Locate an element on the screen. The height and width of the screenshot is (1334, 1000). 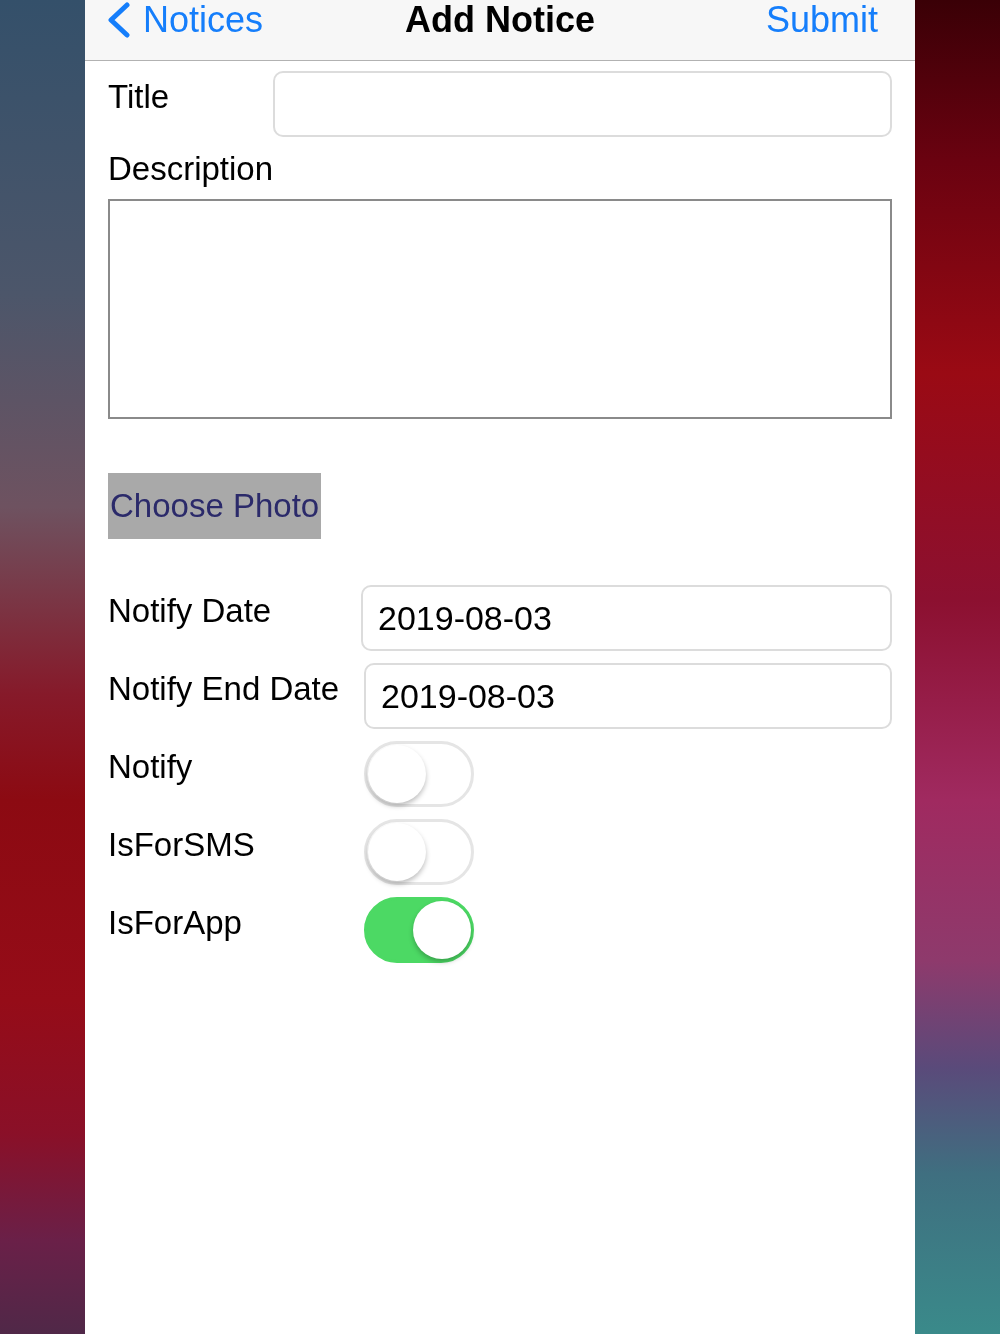
input-field is located at coordinates (582, 104).